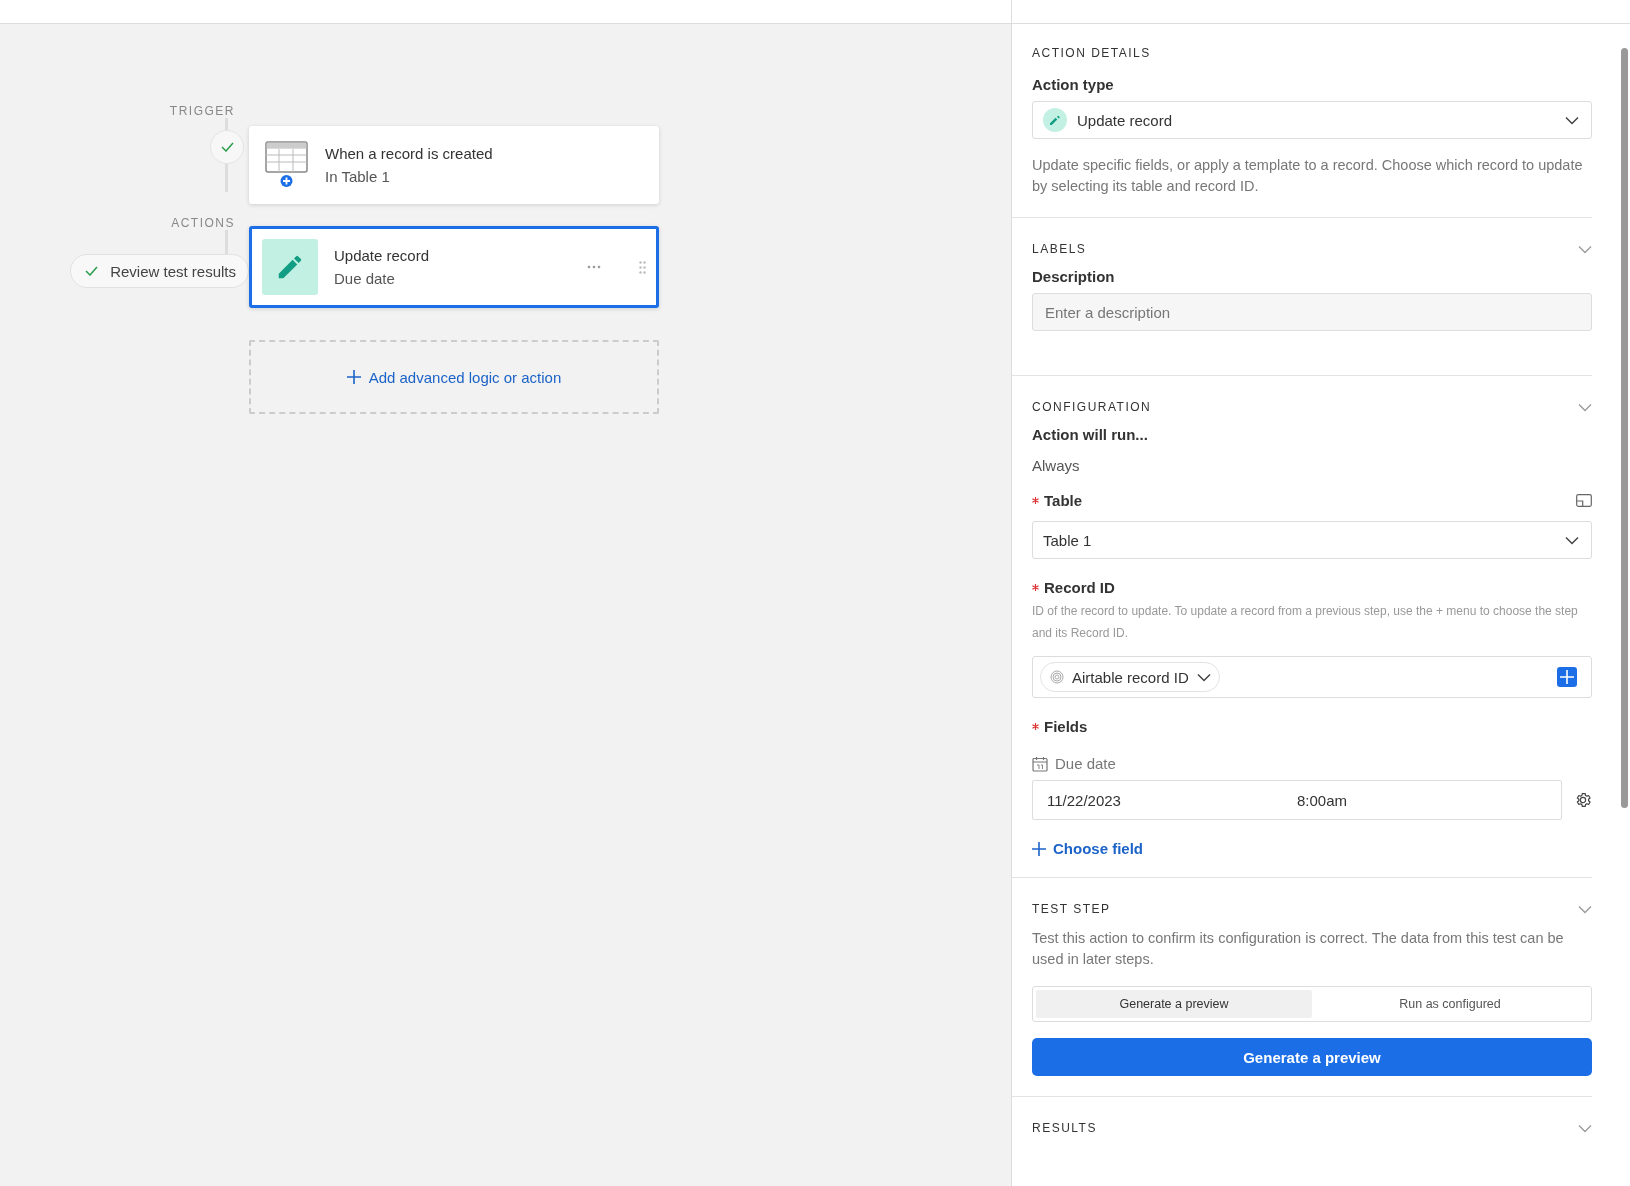  Describe the element at coordinates (1130, 677) in the screenshot. I see `record-id-token: Airtable record ID` at that location.